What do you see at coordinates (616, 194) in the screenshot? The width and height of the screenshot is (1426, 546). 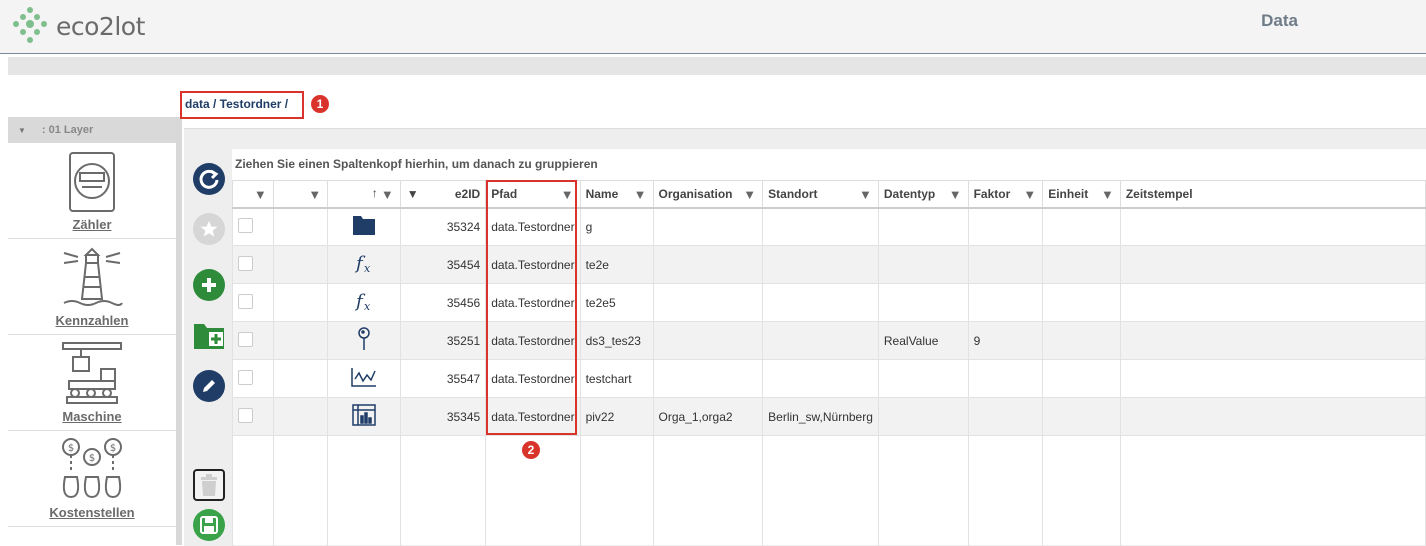 I see `column-header-name: Name ▼` at bounding box center [616, 194].